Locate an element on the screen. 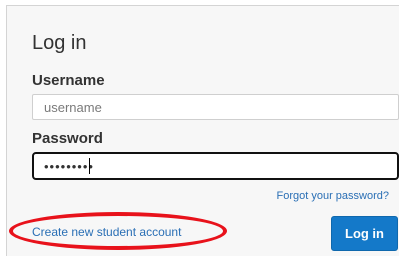  forgot-password-link: Forgot your password? is located at coordinates (333, 196).